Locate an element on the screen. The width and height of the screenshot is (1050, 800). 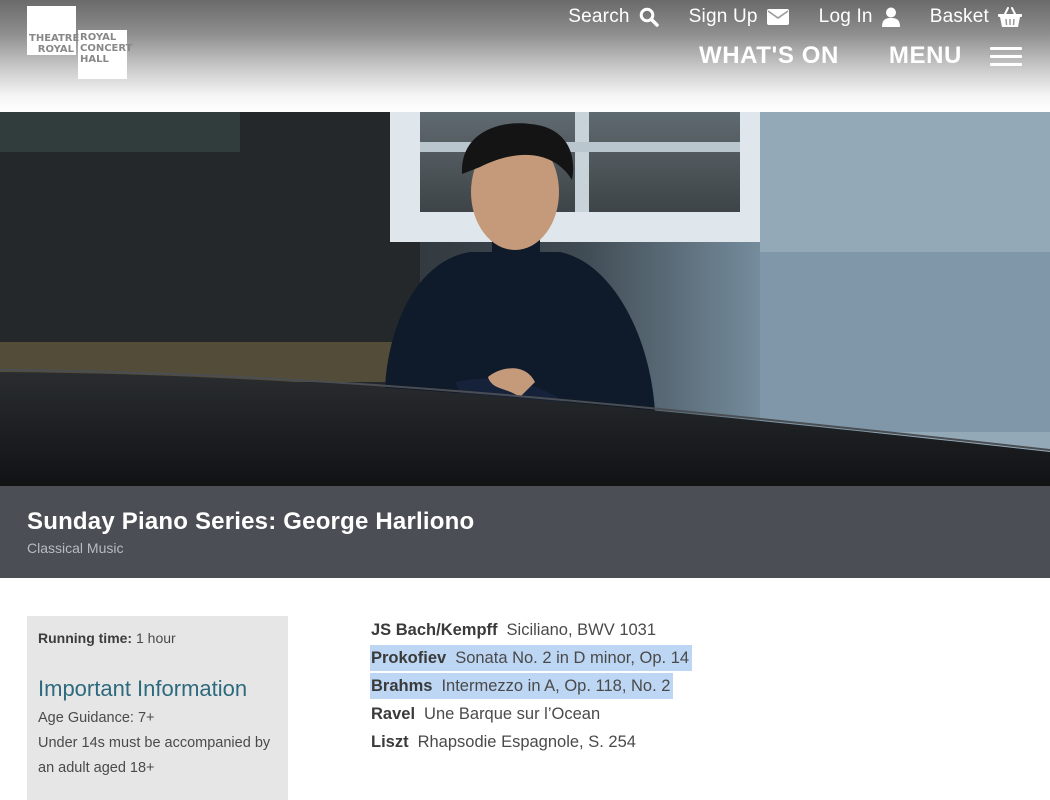
programme-item: Brahms Intermezzo in A, Op. 118, No. 2 is located at coordinates (570, 686).